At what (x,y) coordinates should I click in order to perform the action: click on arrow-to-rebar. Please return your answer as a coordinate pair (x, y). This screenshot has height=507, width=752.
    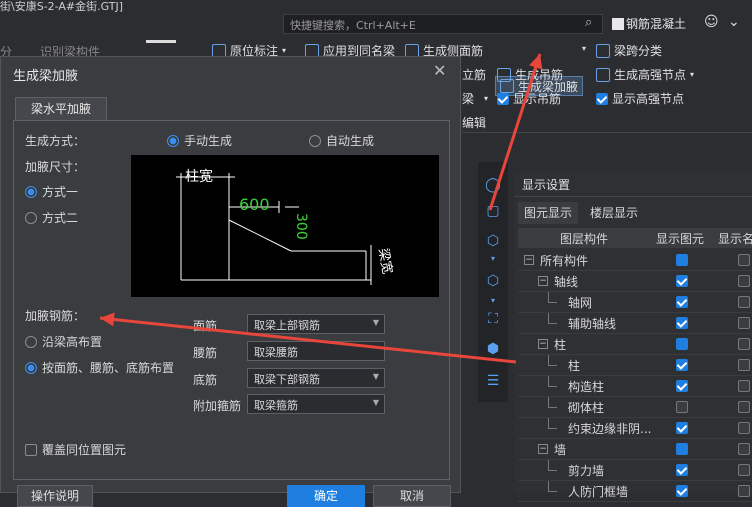
    Looking at the image, I should click on (308, 340).